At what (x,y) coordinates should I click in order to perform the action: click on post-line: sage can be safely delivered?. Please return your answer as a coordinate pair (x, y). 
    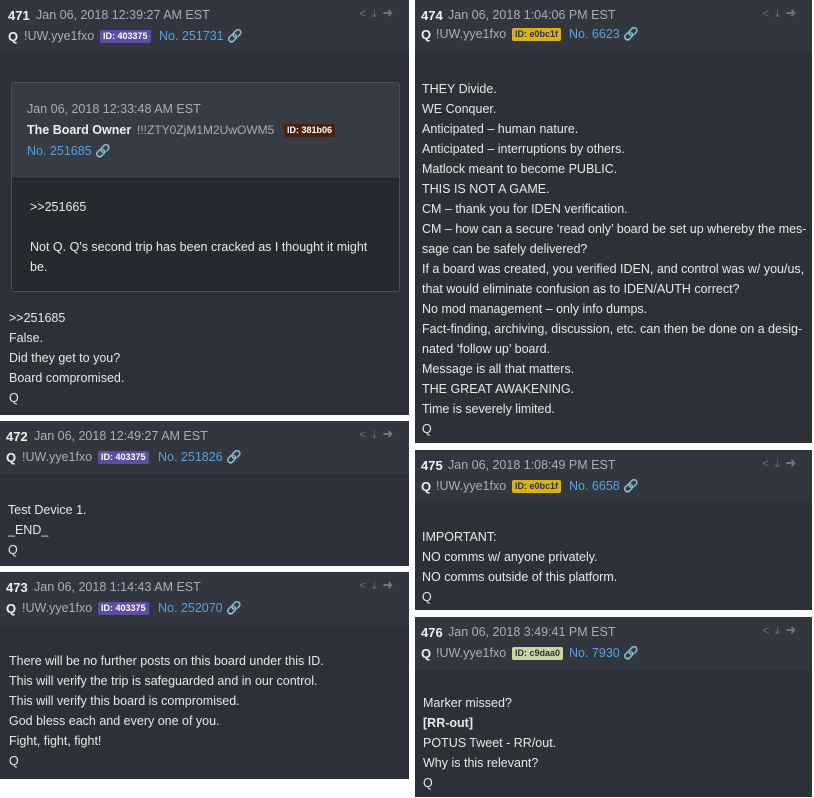
    Looking at the image, I should click on (505, 249).